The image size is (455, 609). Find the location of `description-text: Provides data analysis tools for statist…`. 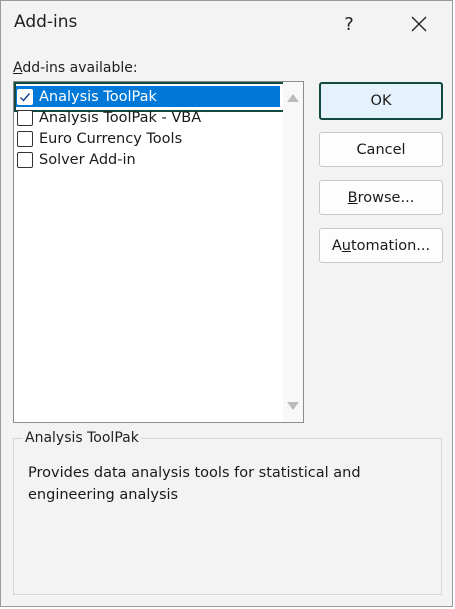

description-text: Provides data analysis tools for statist… is located at coordinates (194, 484).